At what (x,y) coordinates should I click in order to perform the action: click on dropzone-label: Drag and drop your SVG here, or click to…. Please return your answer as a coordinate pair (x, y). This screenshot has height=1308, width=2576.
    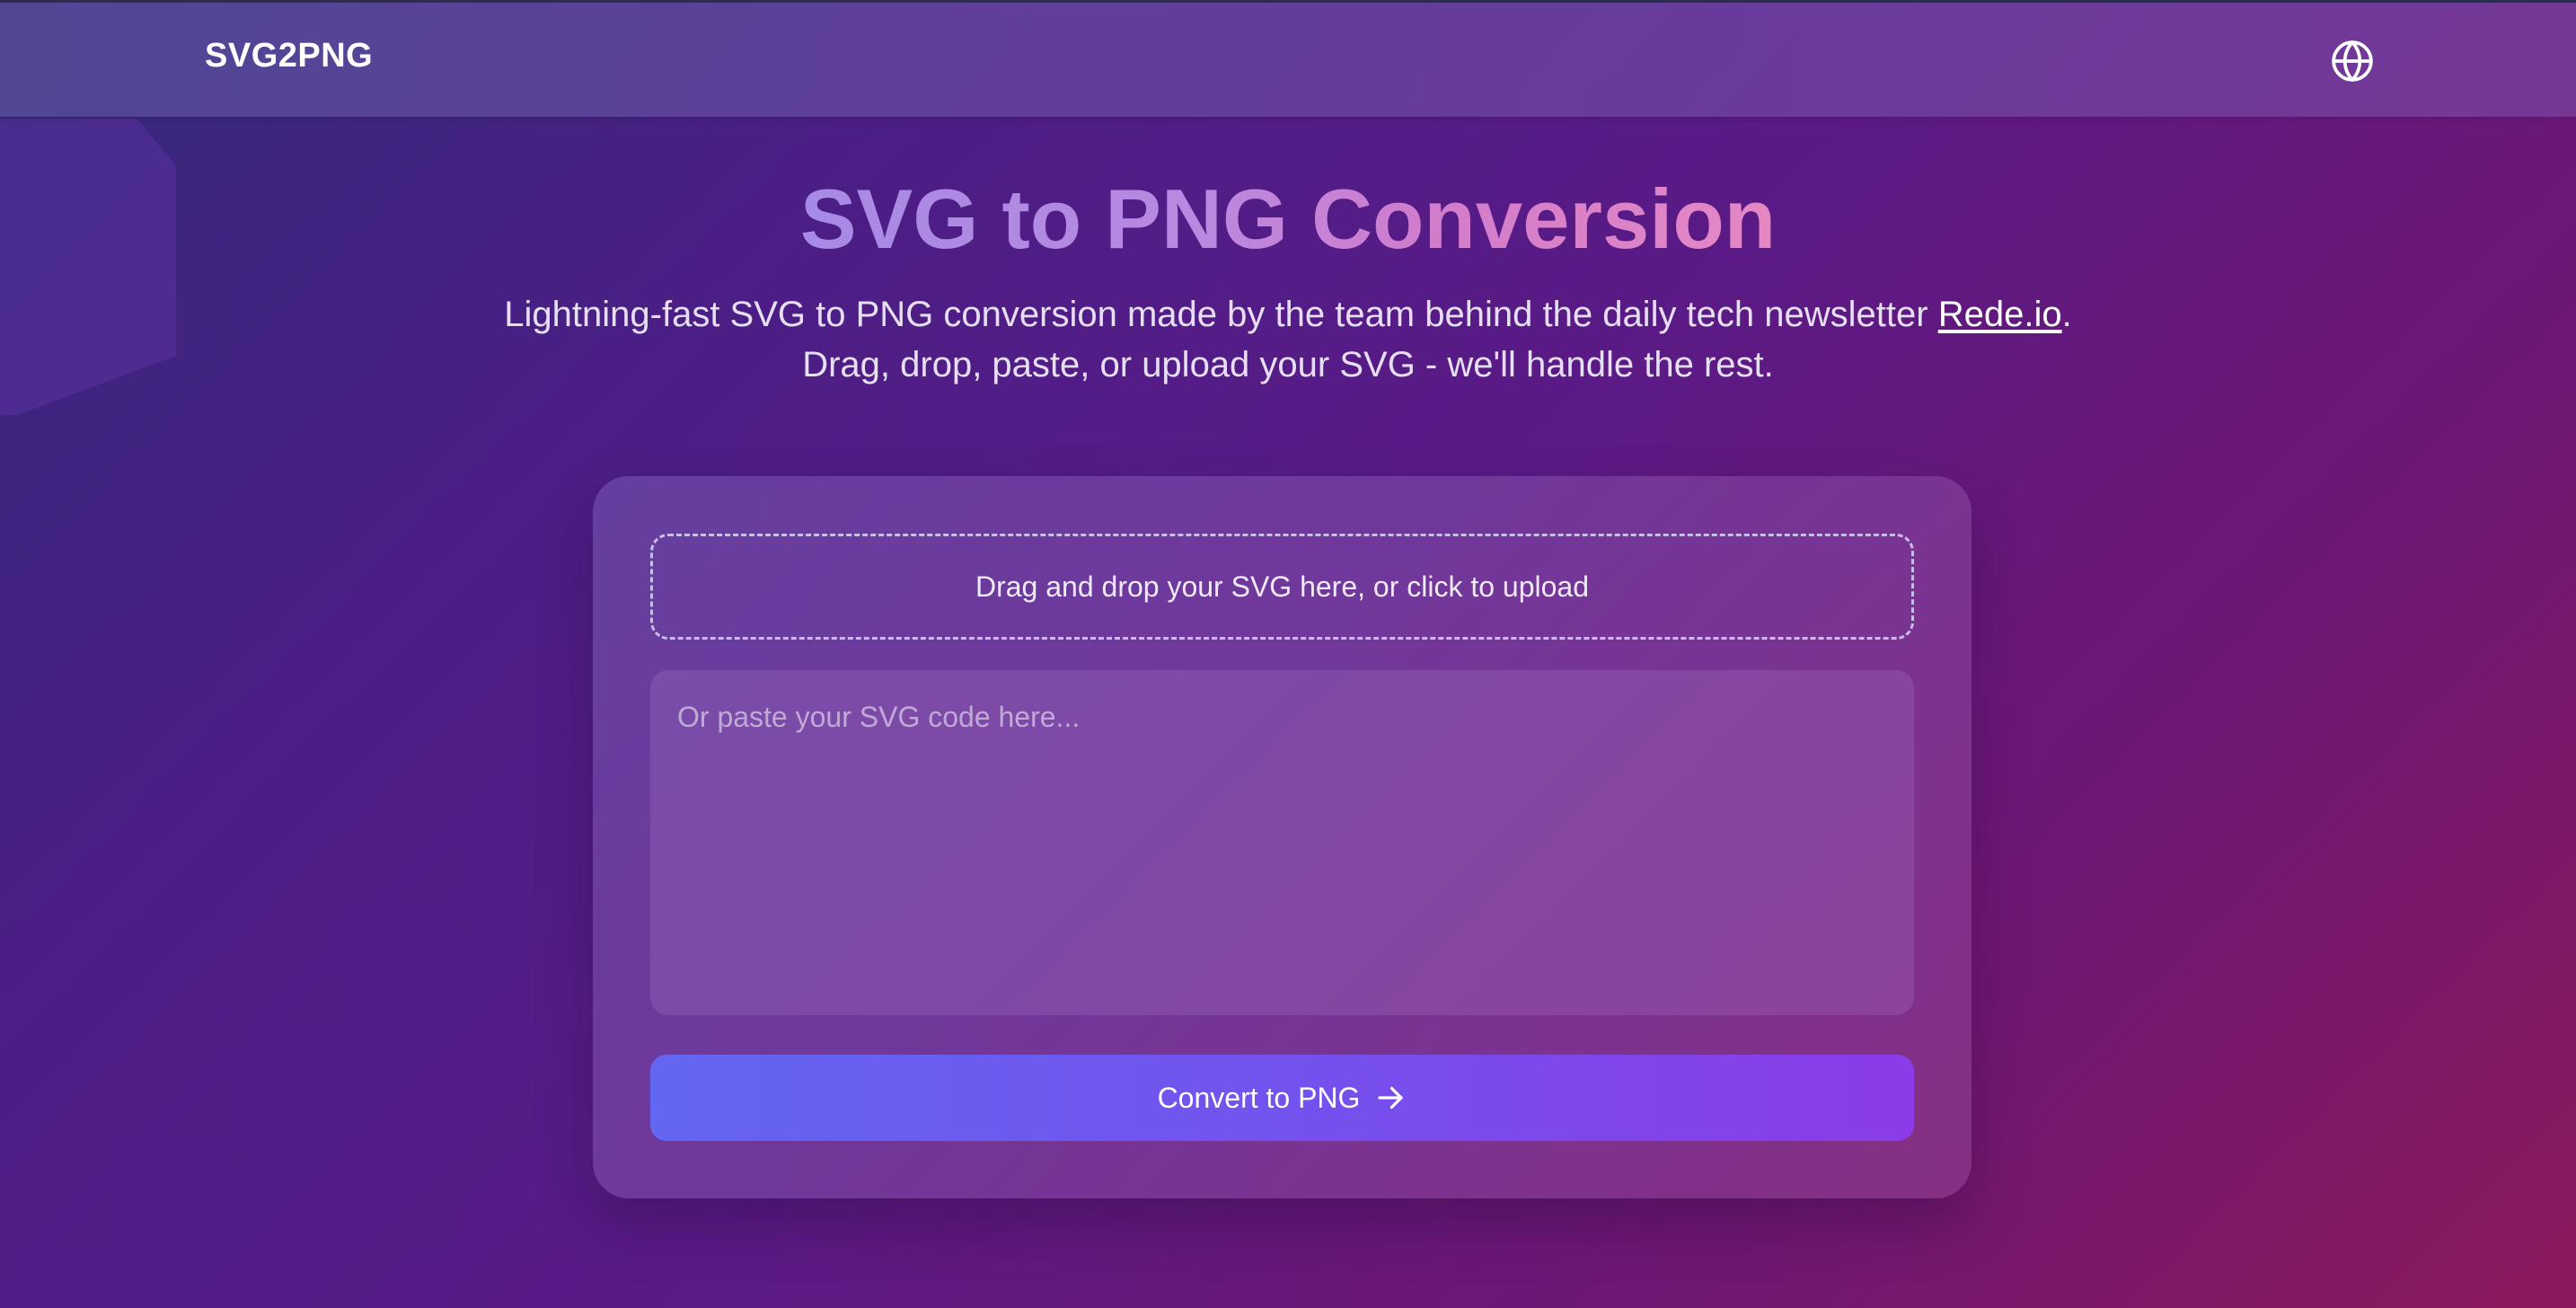
    Looking at the image, I should click on (1282, 586).